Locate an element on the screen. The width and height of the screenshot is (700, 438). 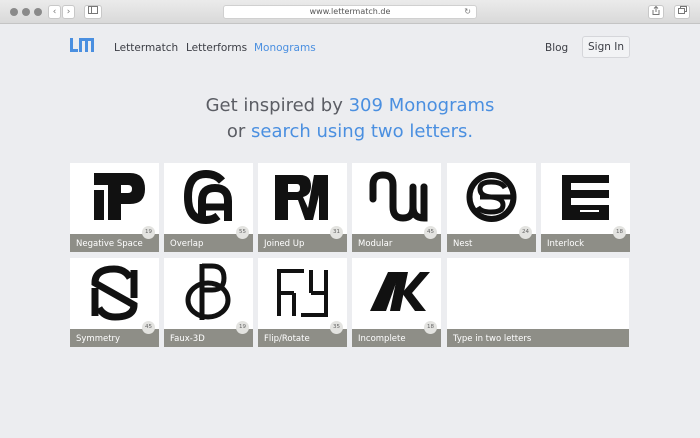
lettermatch-logo is located at coordinates (82, 45).